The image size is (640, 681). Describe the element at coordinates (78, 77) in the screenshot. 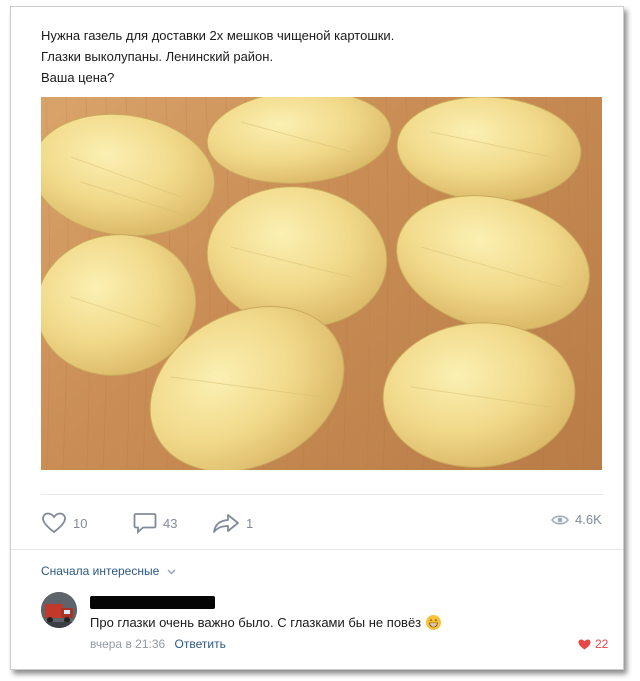

I see `post-text-line: Ваша цена?` at that location.